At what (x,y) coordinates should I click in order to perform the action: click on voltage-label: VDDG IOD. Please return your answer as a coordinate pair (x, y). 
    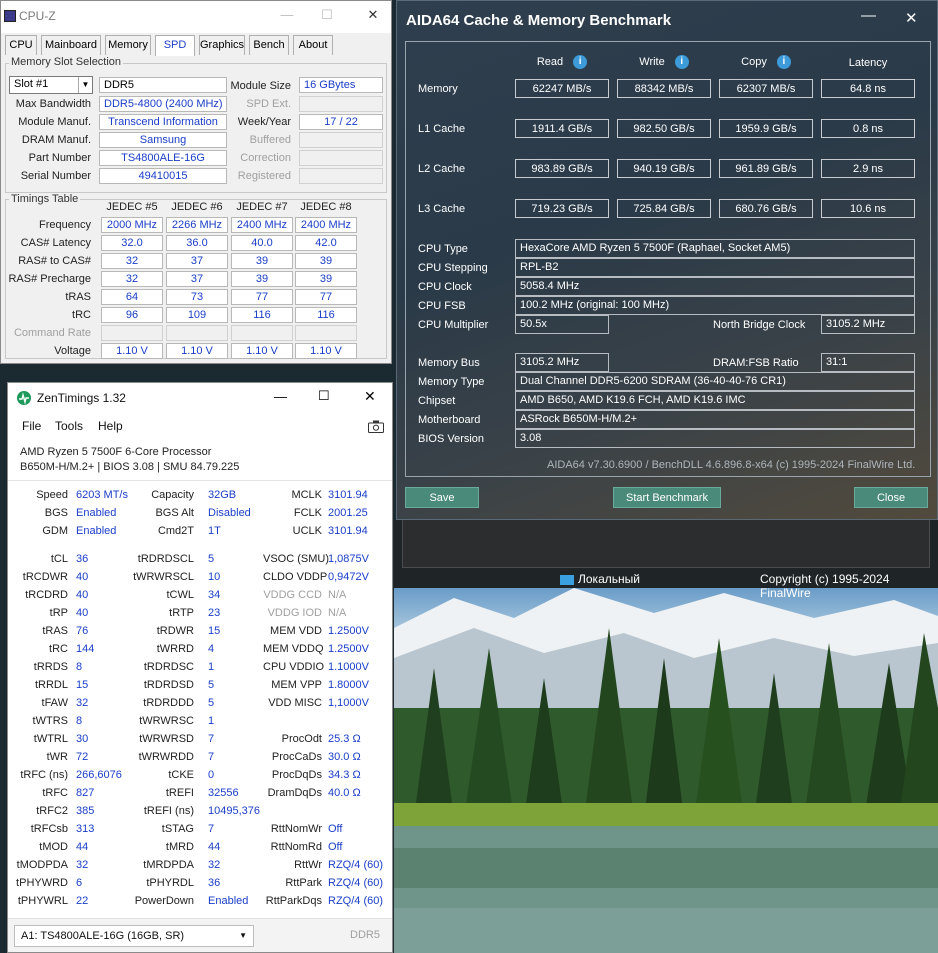
    Looking at the image, I should click on (294, 613).